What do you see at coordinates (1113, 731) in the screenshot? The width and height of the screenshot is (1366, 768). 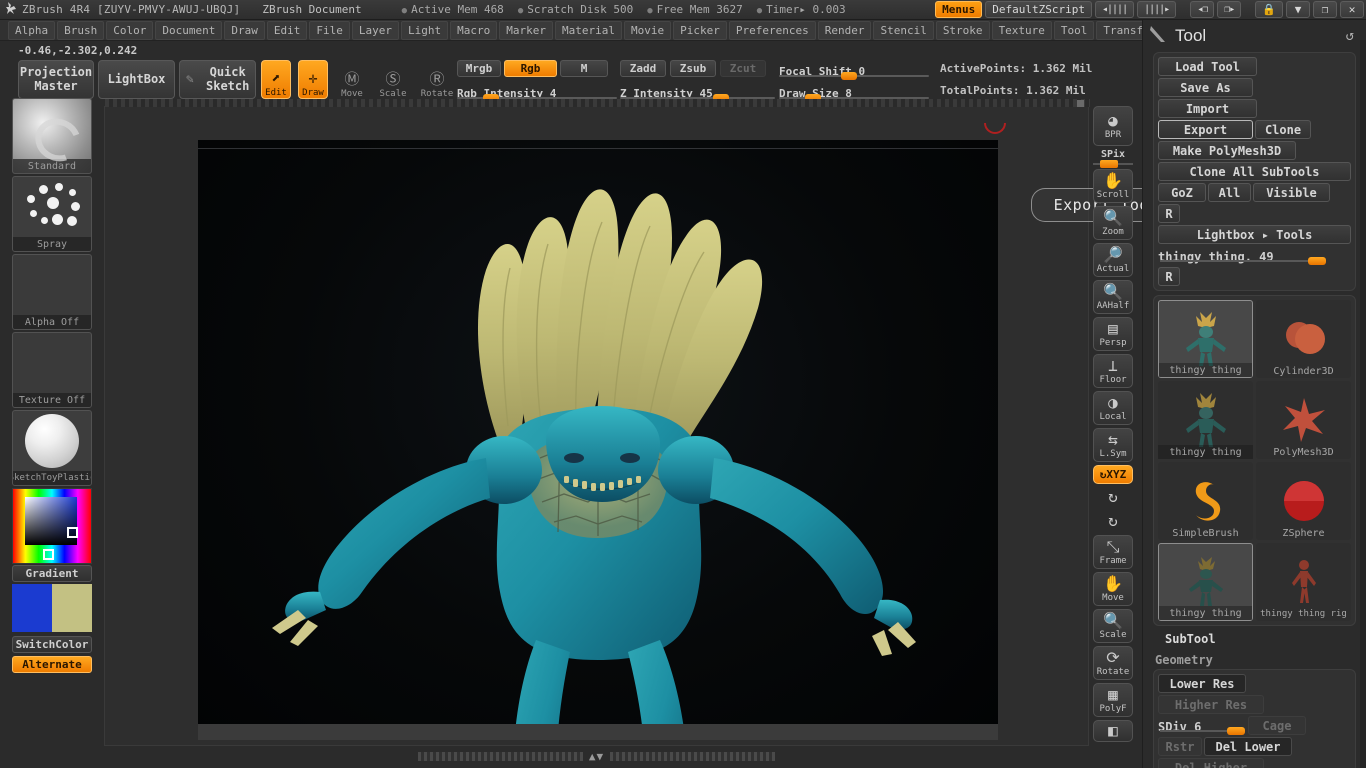 I see `transp-button: ◧` at bounding box center [1113, 731].